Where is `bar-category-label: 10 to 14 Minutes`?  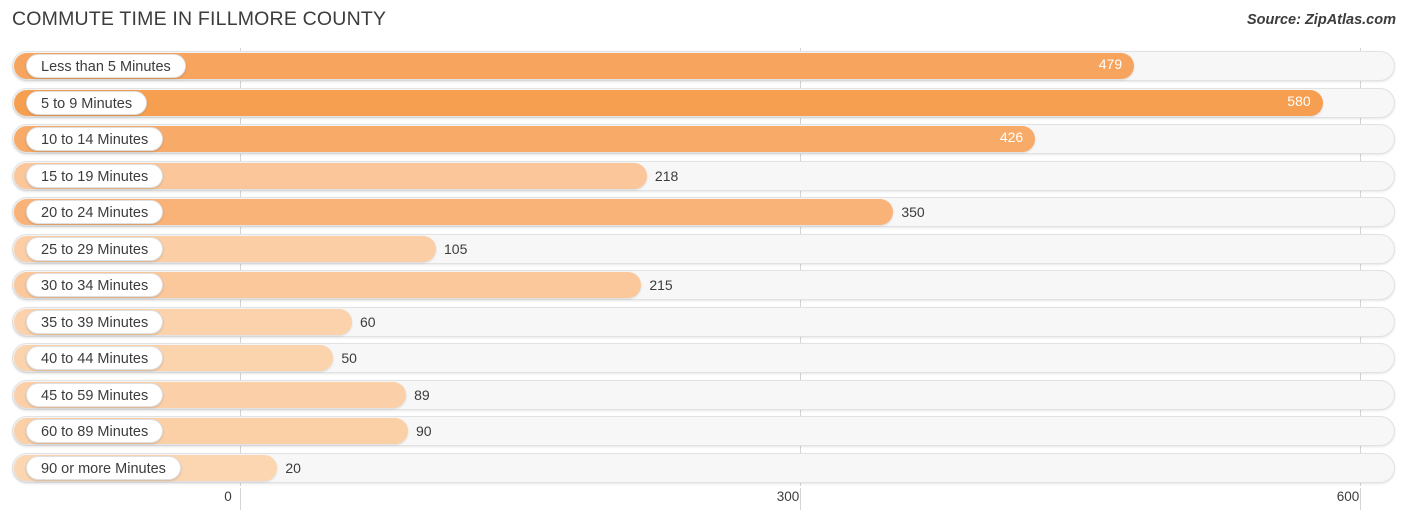 bar-category-label: 10 to 14 Minutes is located at coordinates (95, 139).